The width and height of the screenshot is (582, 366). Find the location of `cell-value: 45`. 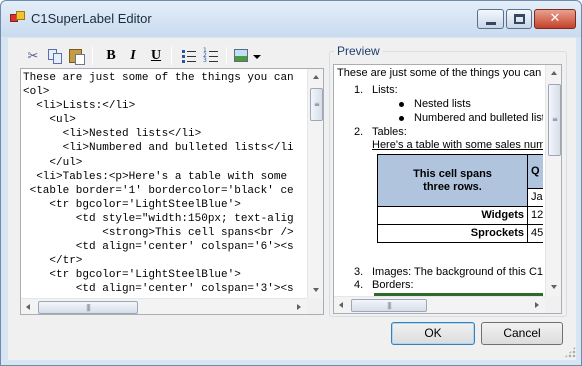

cell-value: 45 is located at coordinates (535, 233).